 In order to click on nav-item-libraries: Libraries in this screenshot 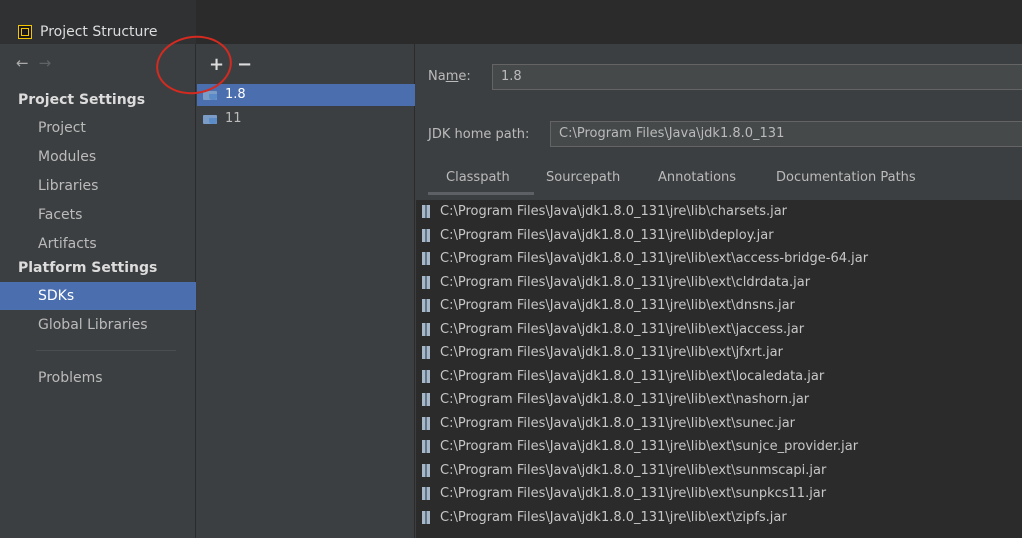, I will do `click(98, 186)`.